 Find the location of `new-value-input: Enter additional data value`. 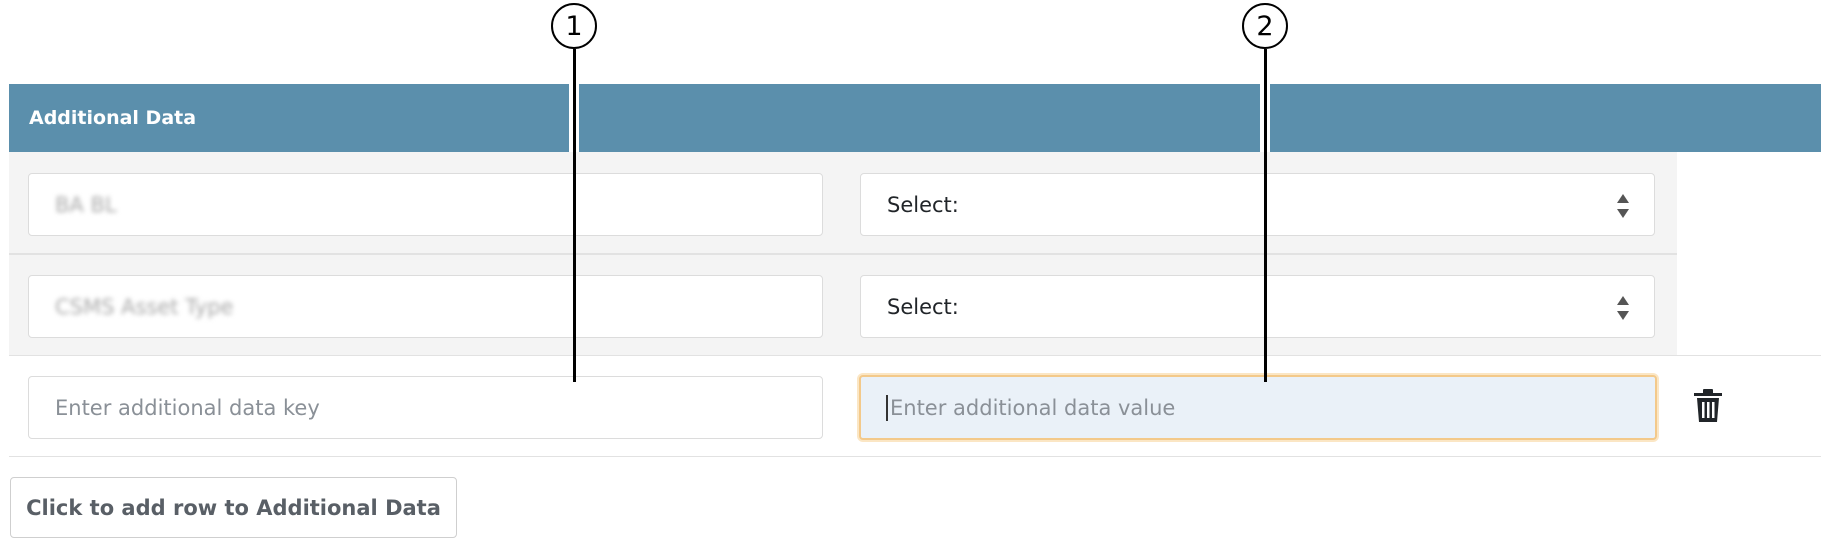

new-value-input: Enter additional data value is located at coordinates (1258, 407).